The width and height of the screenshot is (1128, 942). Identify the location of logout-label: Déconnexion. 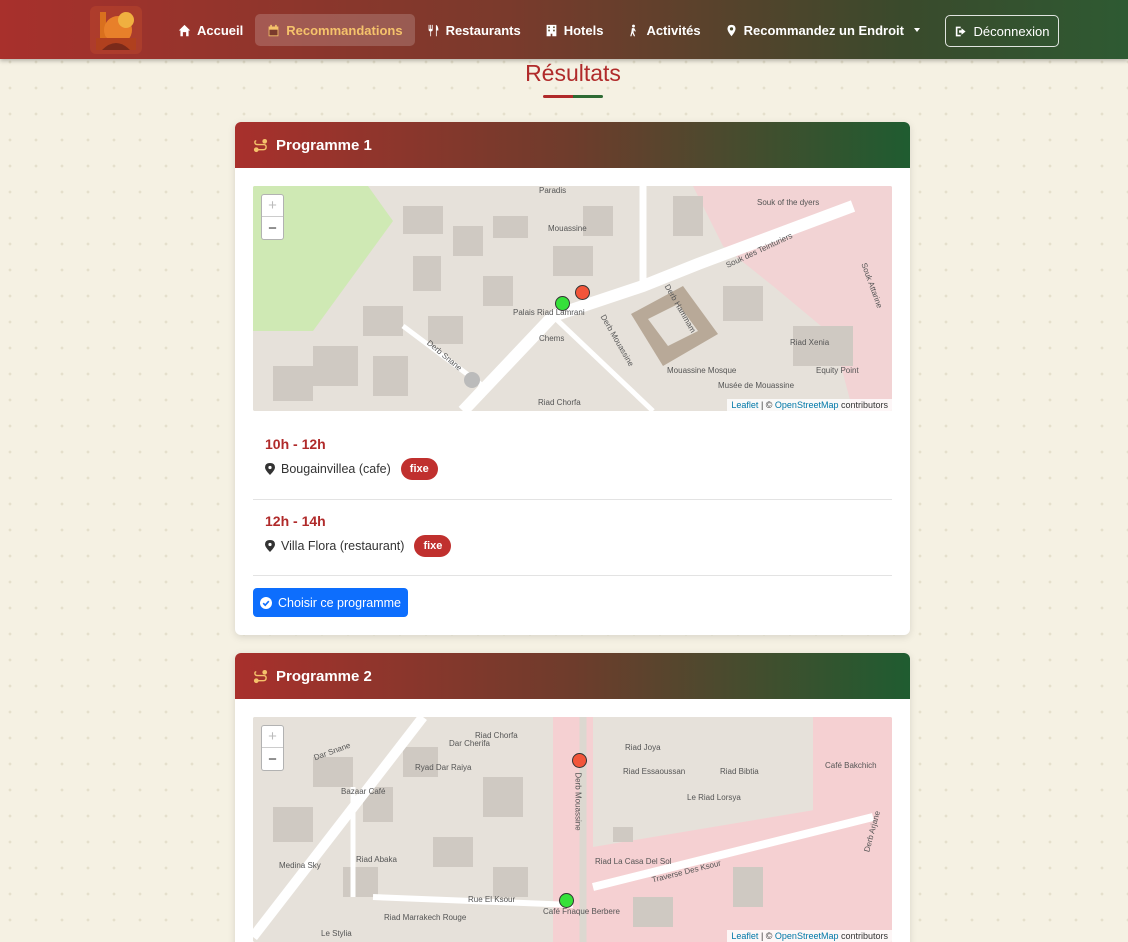
(1011, 31).